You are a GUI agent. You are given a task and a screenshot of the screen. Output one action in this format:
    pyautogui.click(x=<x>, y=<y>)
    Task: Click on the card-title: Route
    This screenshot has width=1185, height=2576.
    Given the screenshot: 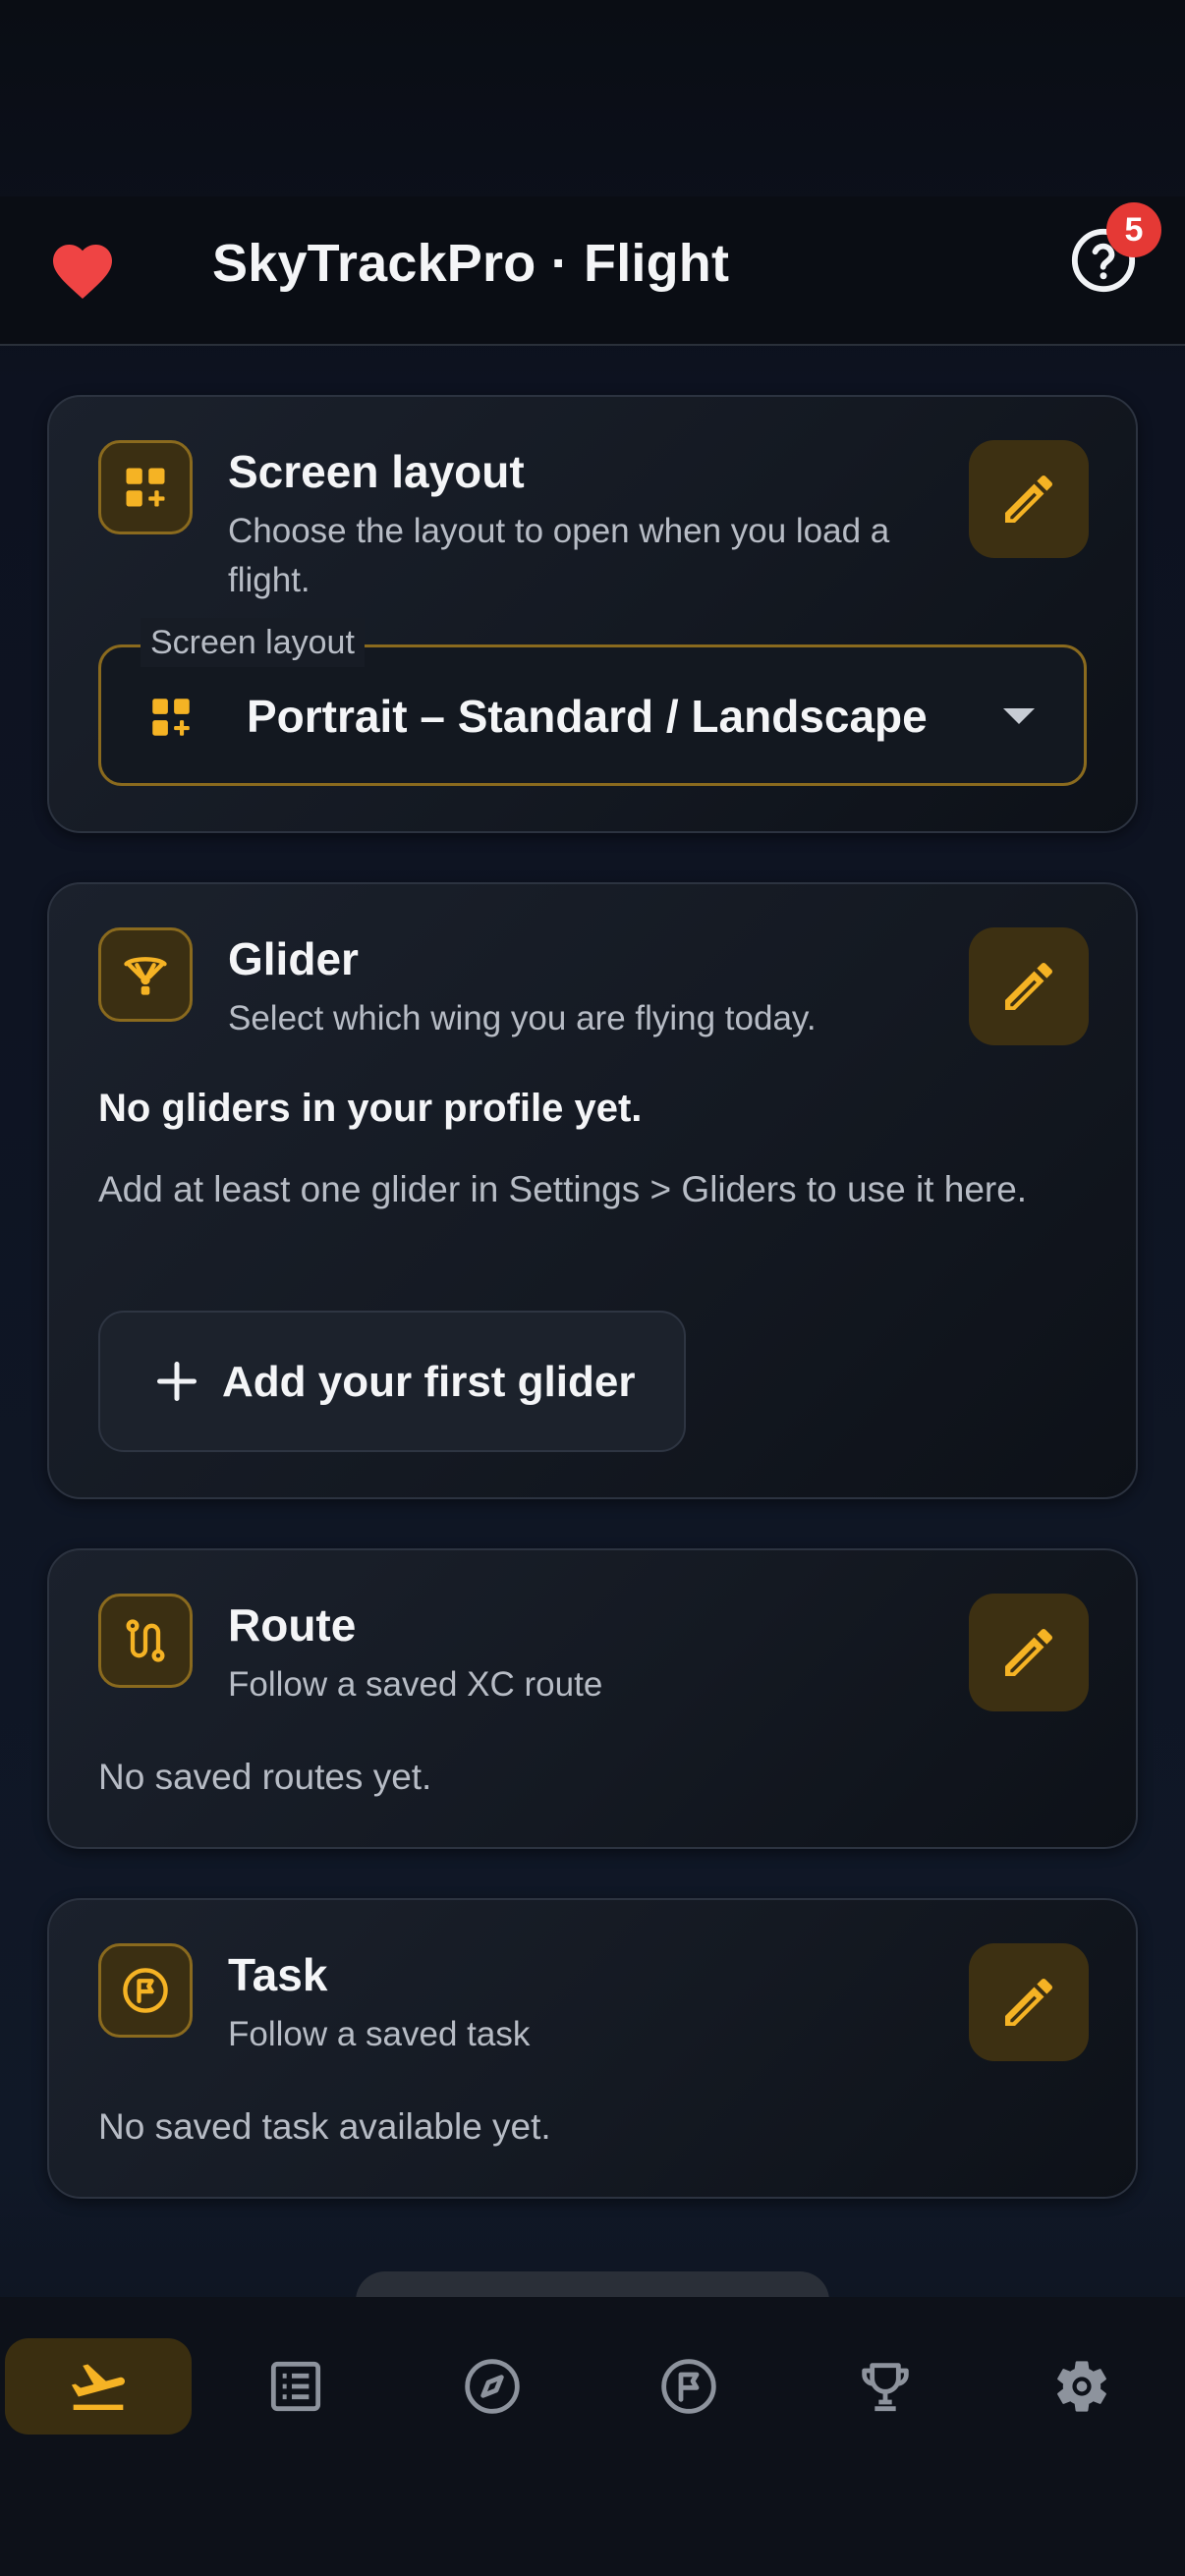 What is the action you would take?
    pyautogui.click(x=292, y=1625)
    